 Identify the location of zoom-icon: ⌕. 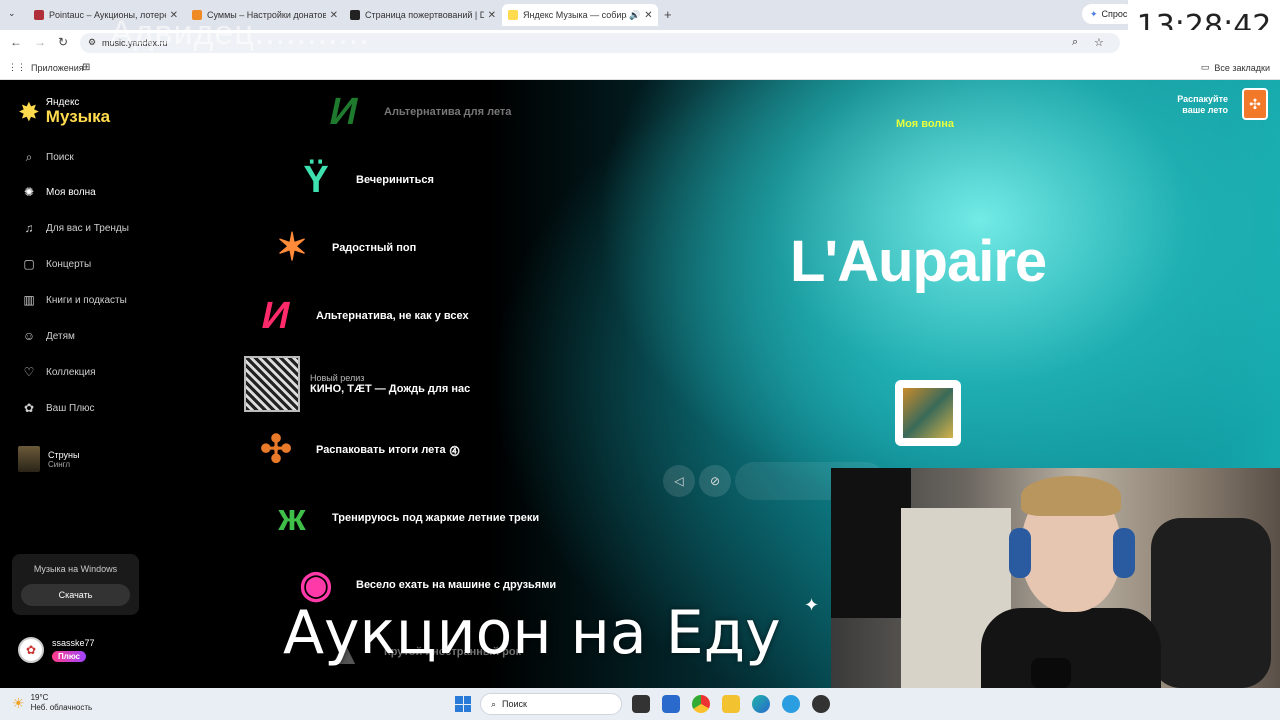
(1075, 42).